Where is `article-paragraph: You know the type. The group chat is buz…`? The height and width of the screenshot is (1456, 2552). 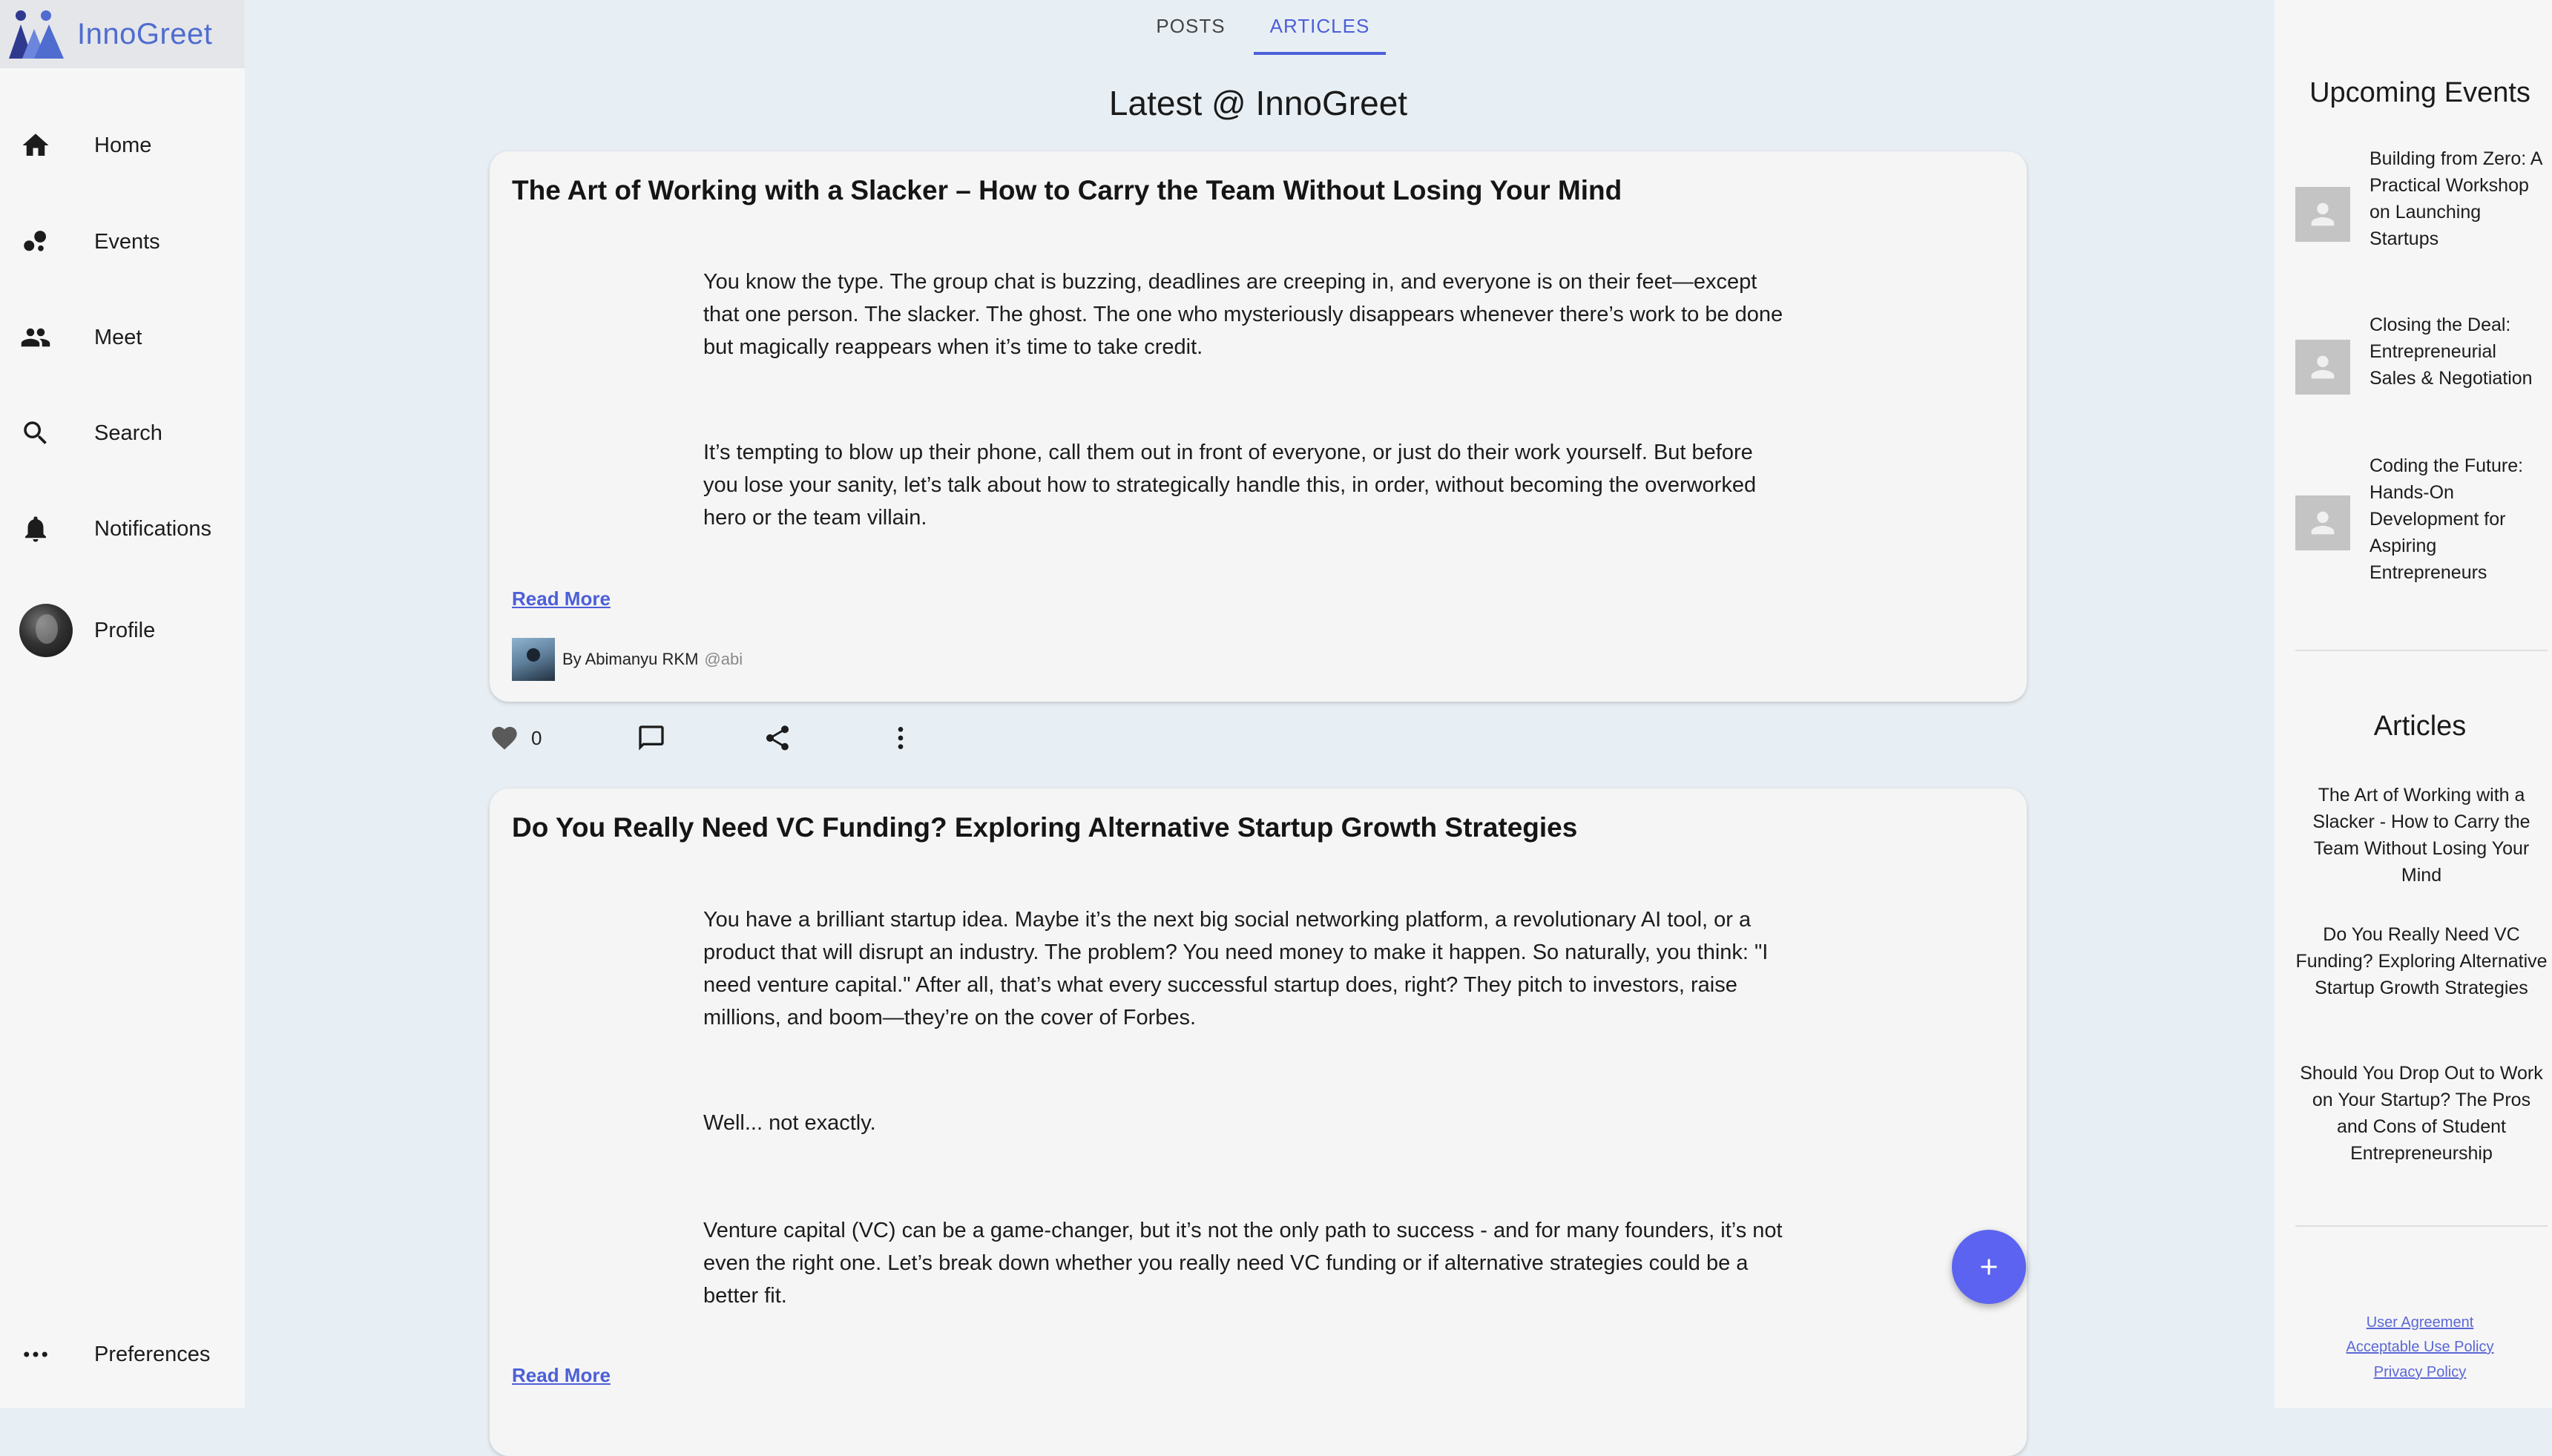
article-paragraph: You know the type. The group chat is buz… is located at coordinates (1243, 315).